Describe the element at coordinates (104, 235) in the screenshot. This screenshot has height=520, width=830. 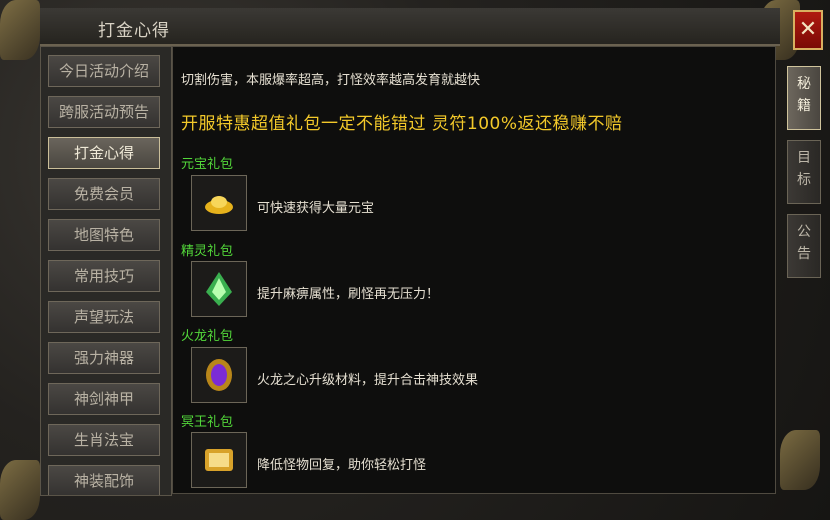
I see `sidebar-item-map-features: 地图特色` at that location.